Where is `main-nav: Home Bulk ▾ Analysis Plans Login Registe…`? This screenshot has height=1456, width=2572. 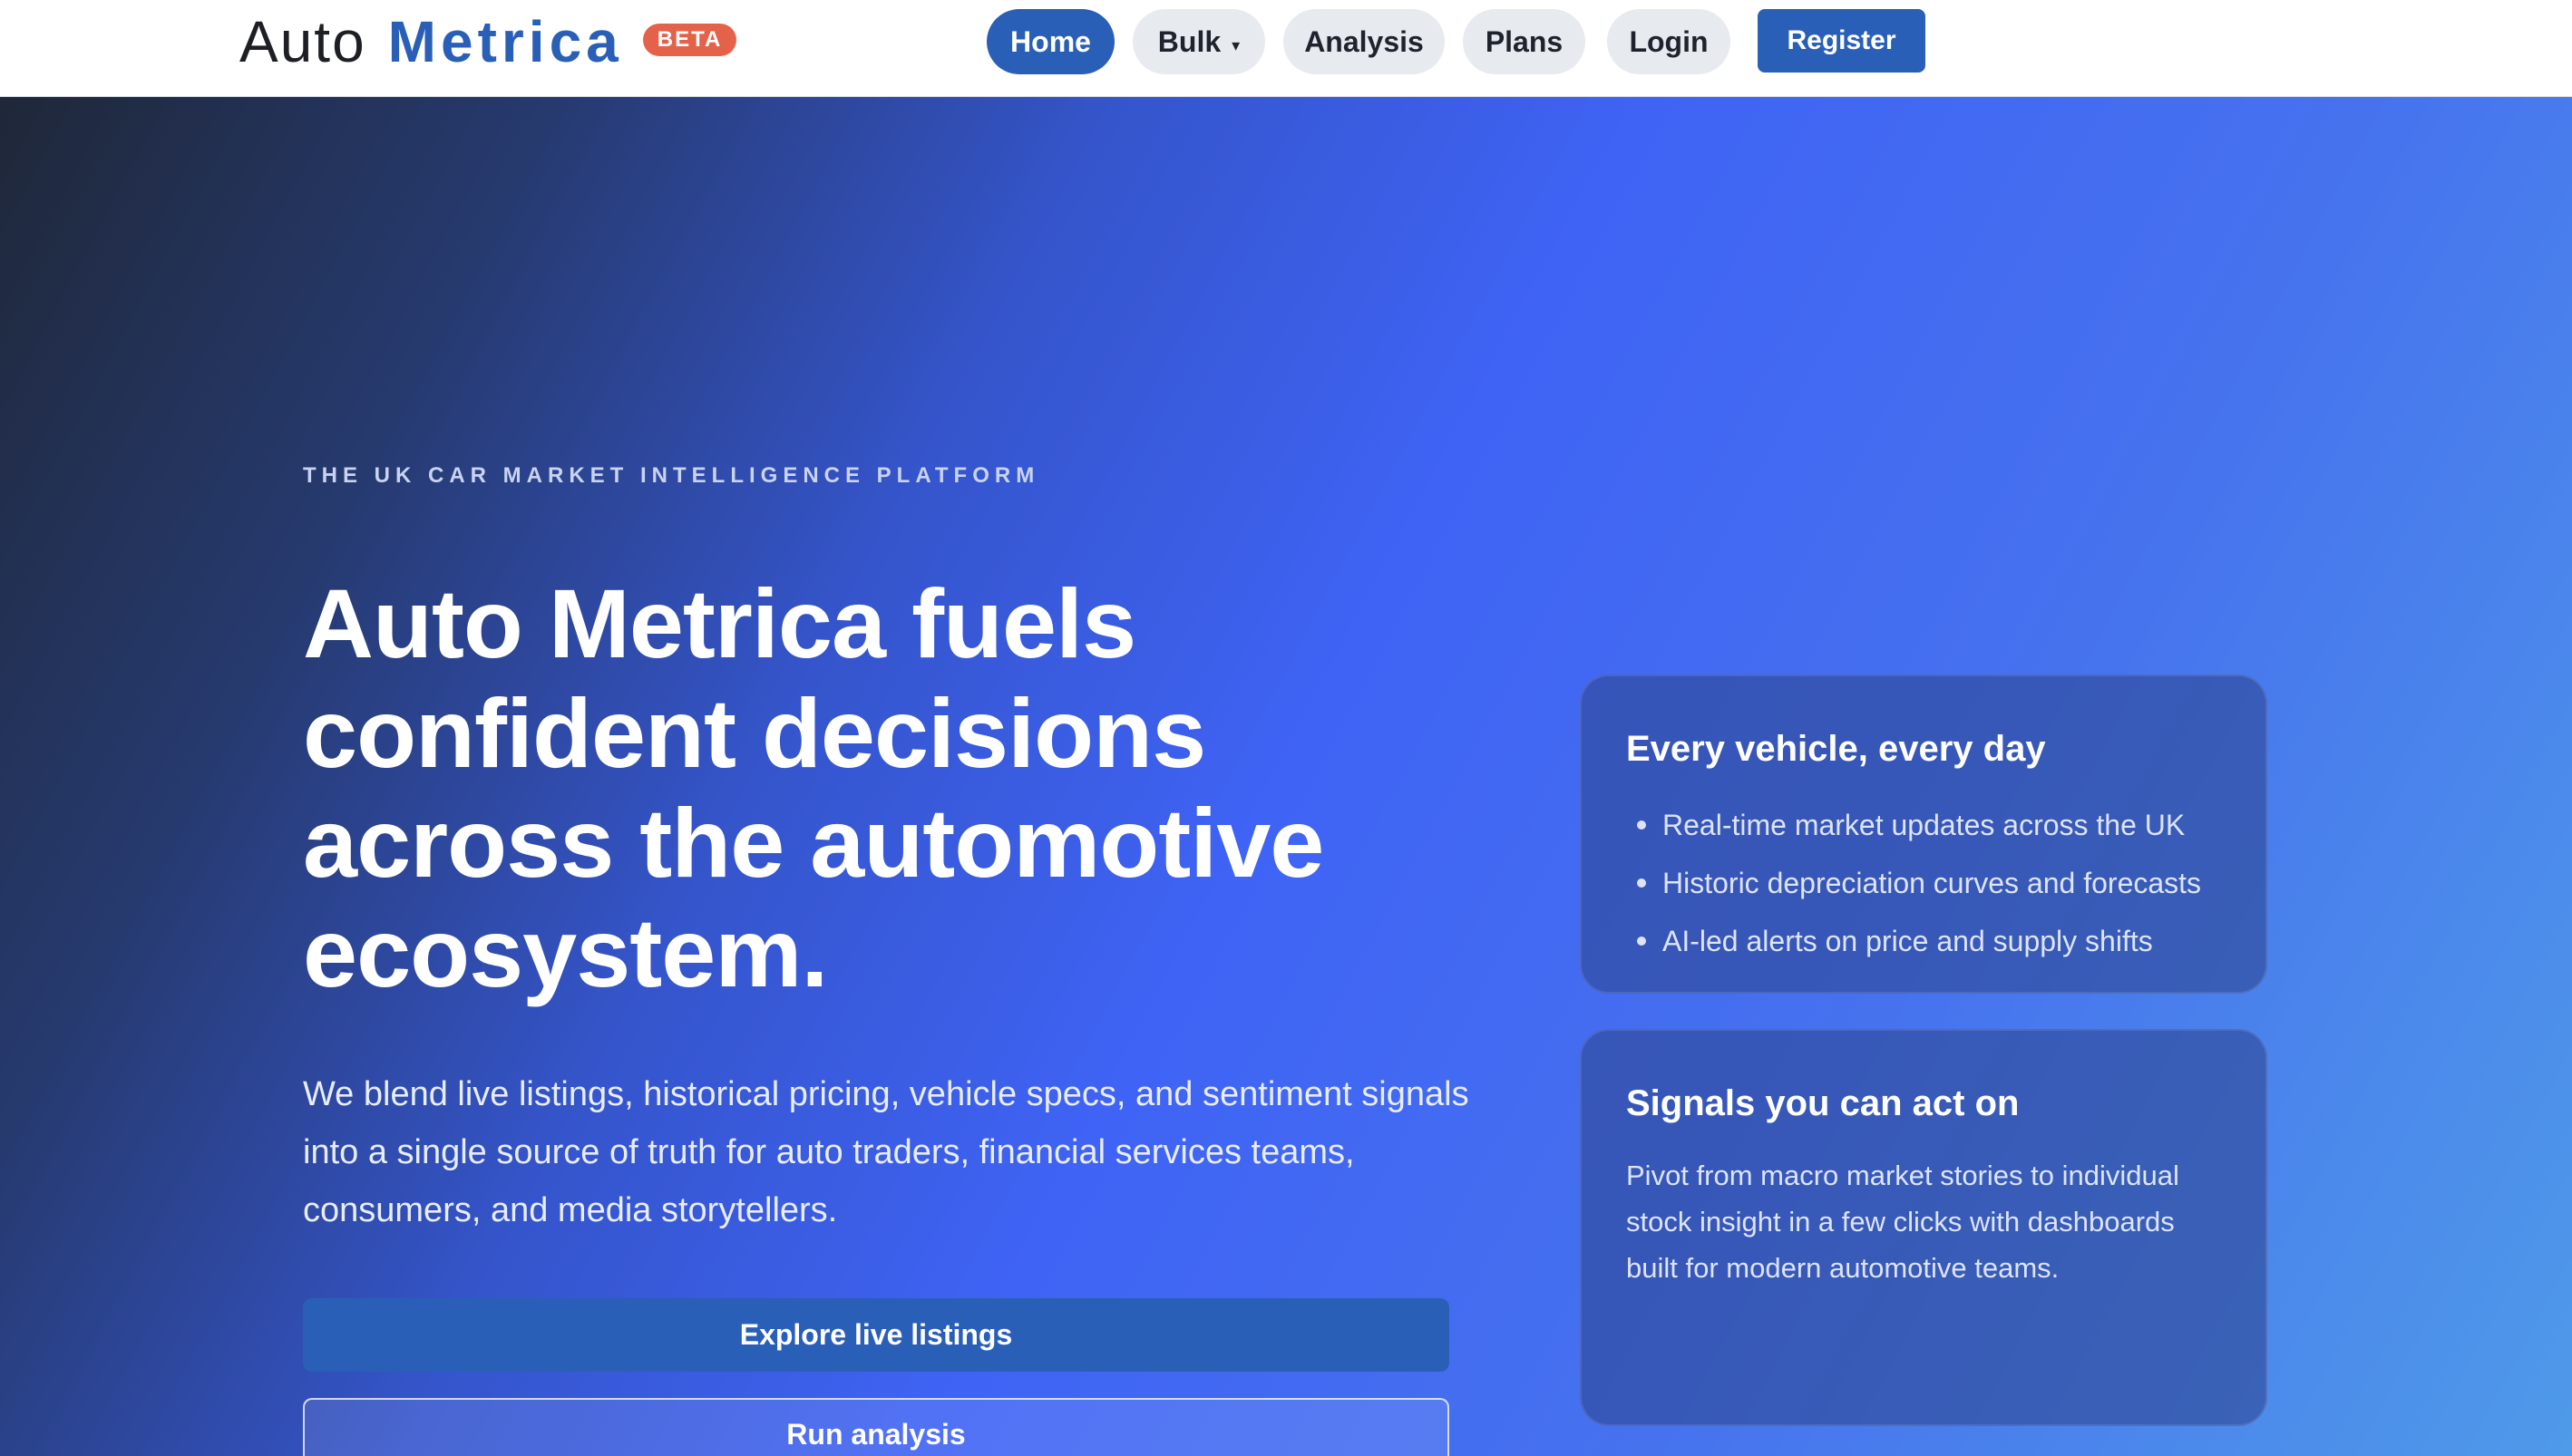 main-nav: Home Bulk ▾ Analysis Plans Login Registe… is located at coordinates (1286, 41).